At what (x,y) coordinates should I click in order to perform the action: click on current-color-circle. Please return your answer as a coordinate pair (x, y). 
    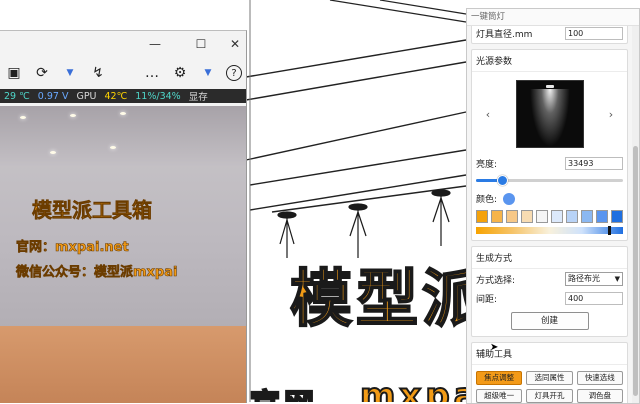
    Looking at the image, I should click on (509, 198).